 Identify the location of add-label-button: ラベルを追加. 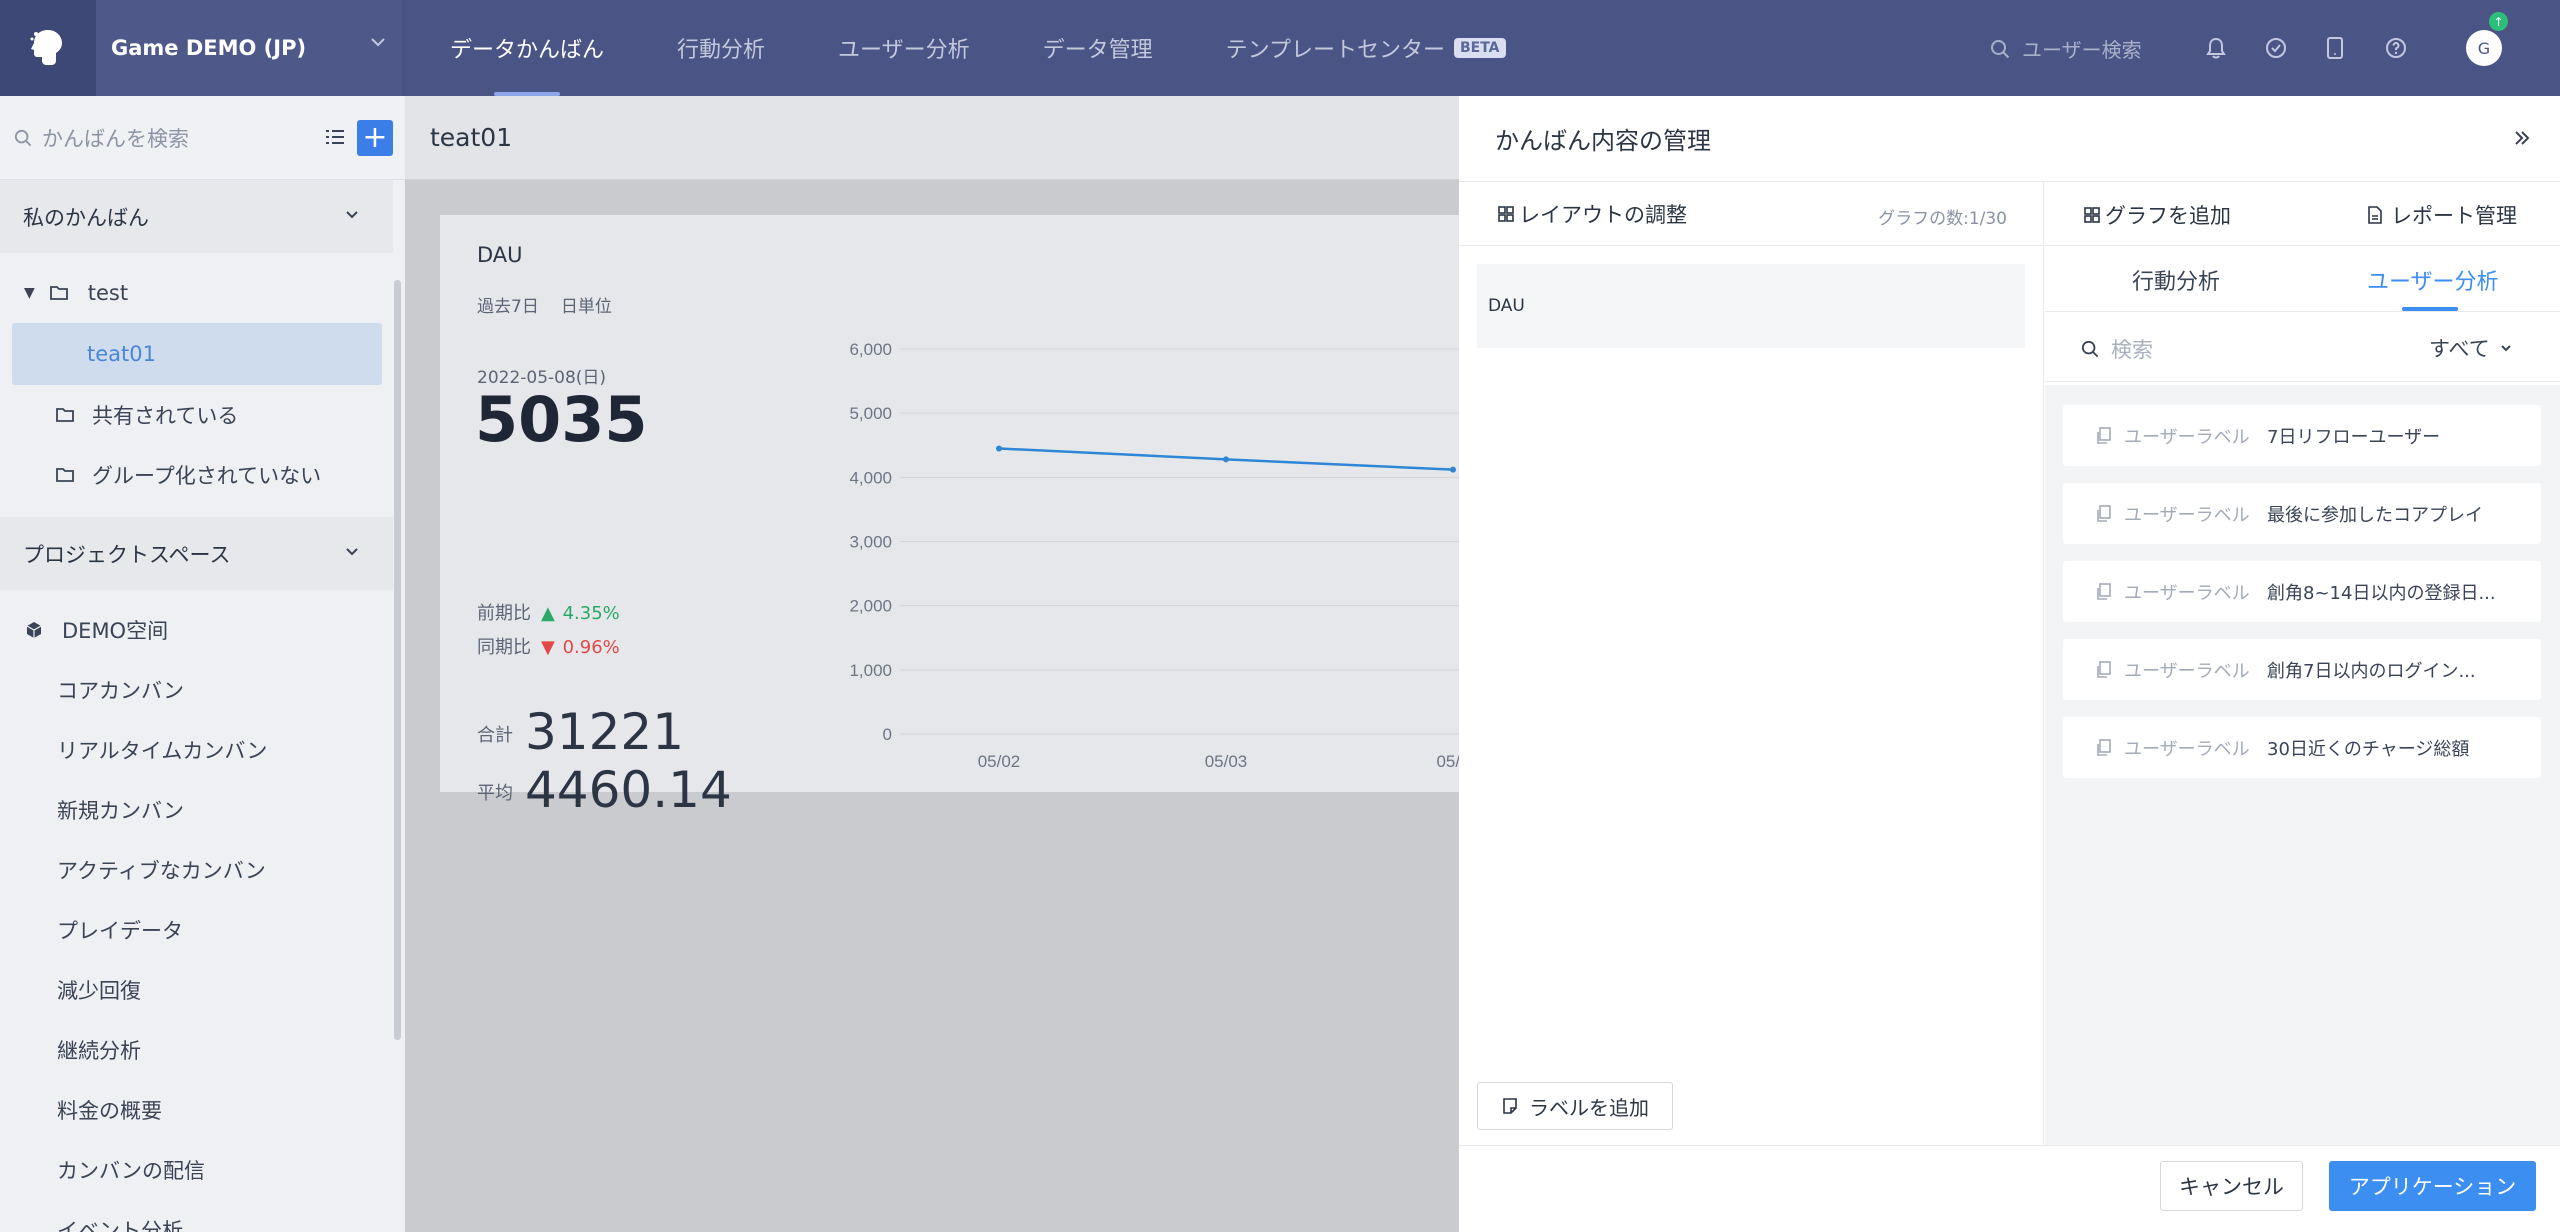
(1575, 1106).